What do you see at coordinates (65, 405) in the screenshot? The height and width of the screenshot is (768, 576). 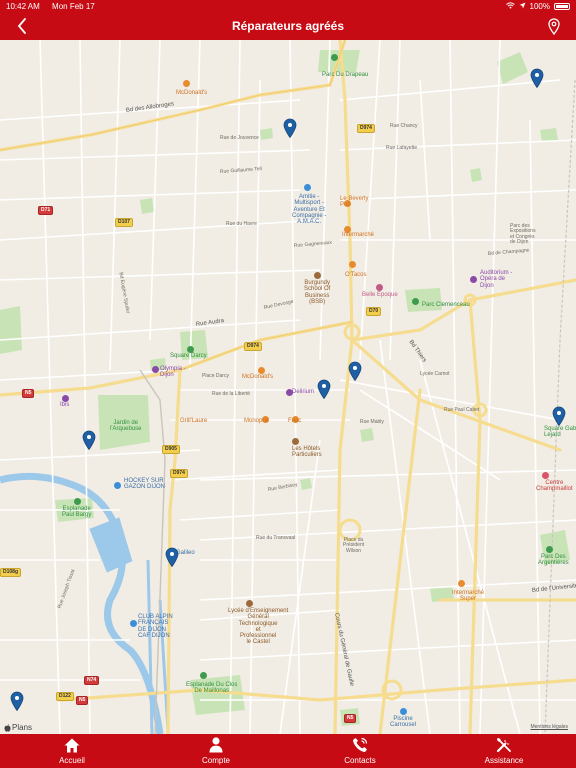 I see `label-ibis: Ibis` at bounding box center [65, 405].